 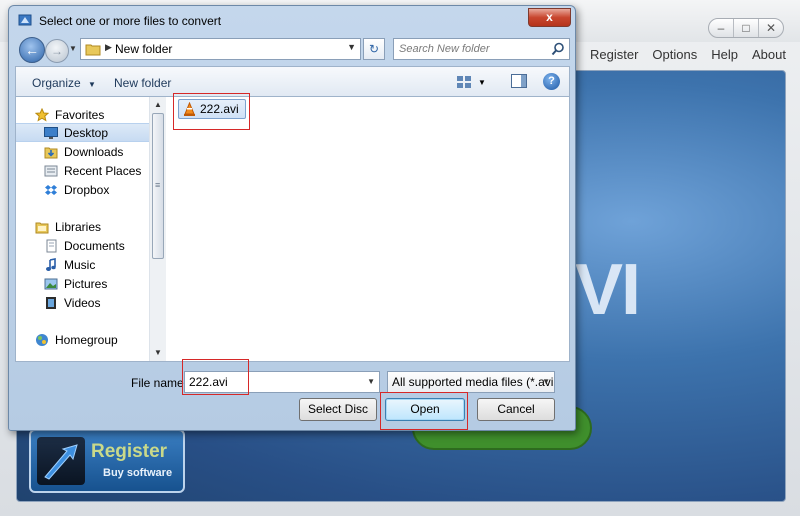 I want to click on file-item: 222.avi, so click(x=212, y=109).